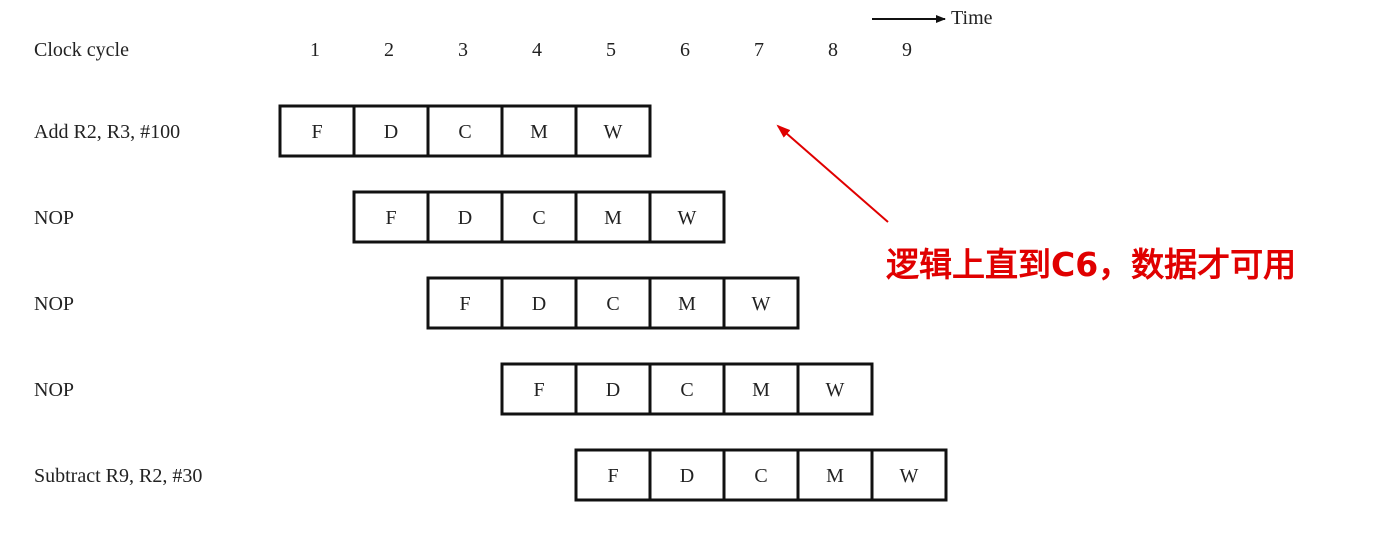  What do you see at coordinates (343, 131) in the screenshot?
I see `instruction-row: Add R2, R3, #100 F D C M W` at bounding box center [343, 131].